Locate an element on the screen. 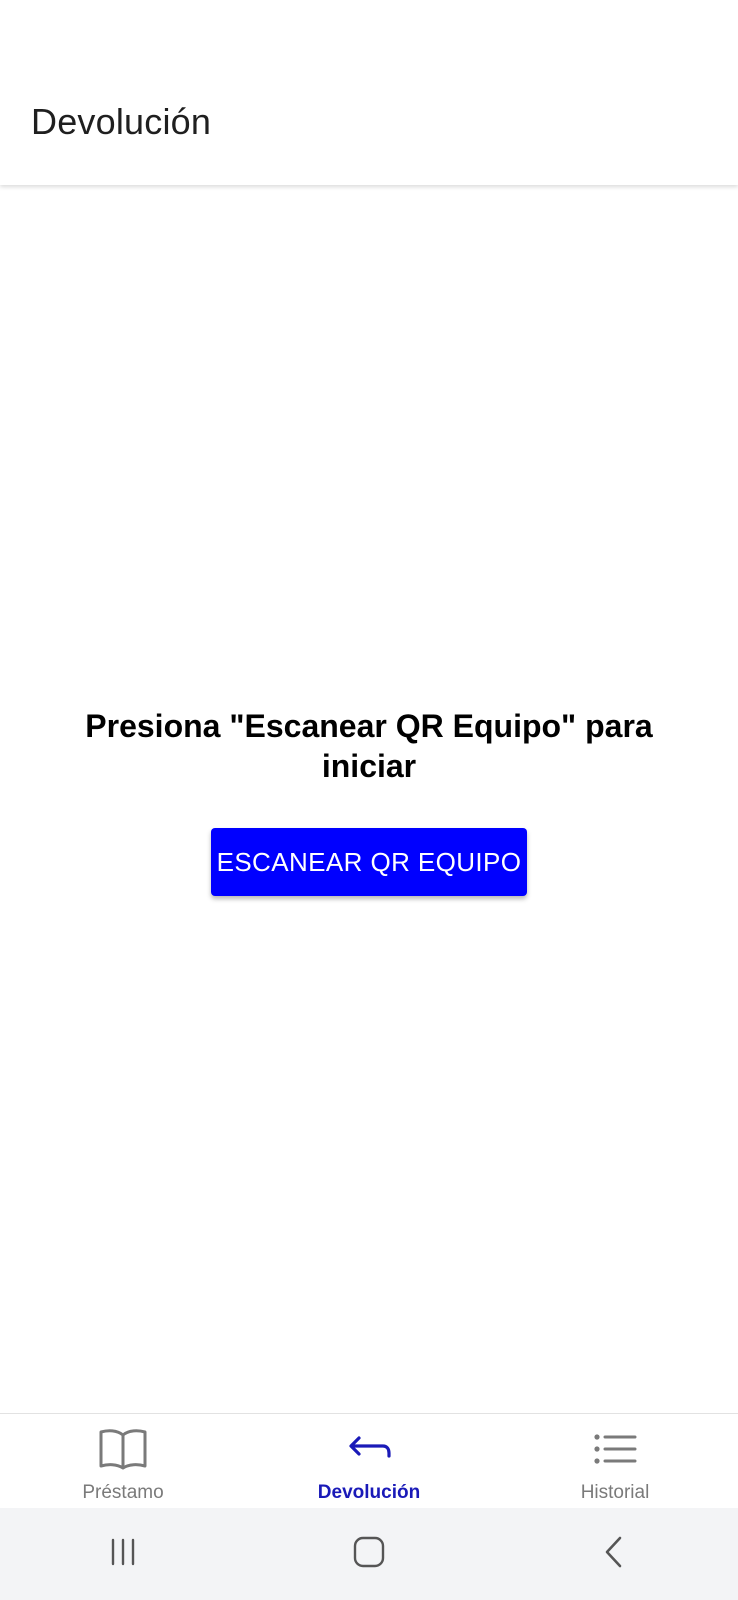  page-title: Devolución is located at coordinates (121, 121).